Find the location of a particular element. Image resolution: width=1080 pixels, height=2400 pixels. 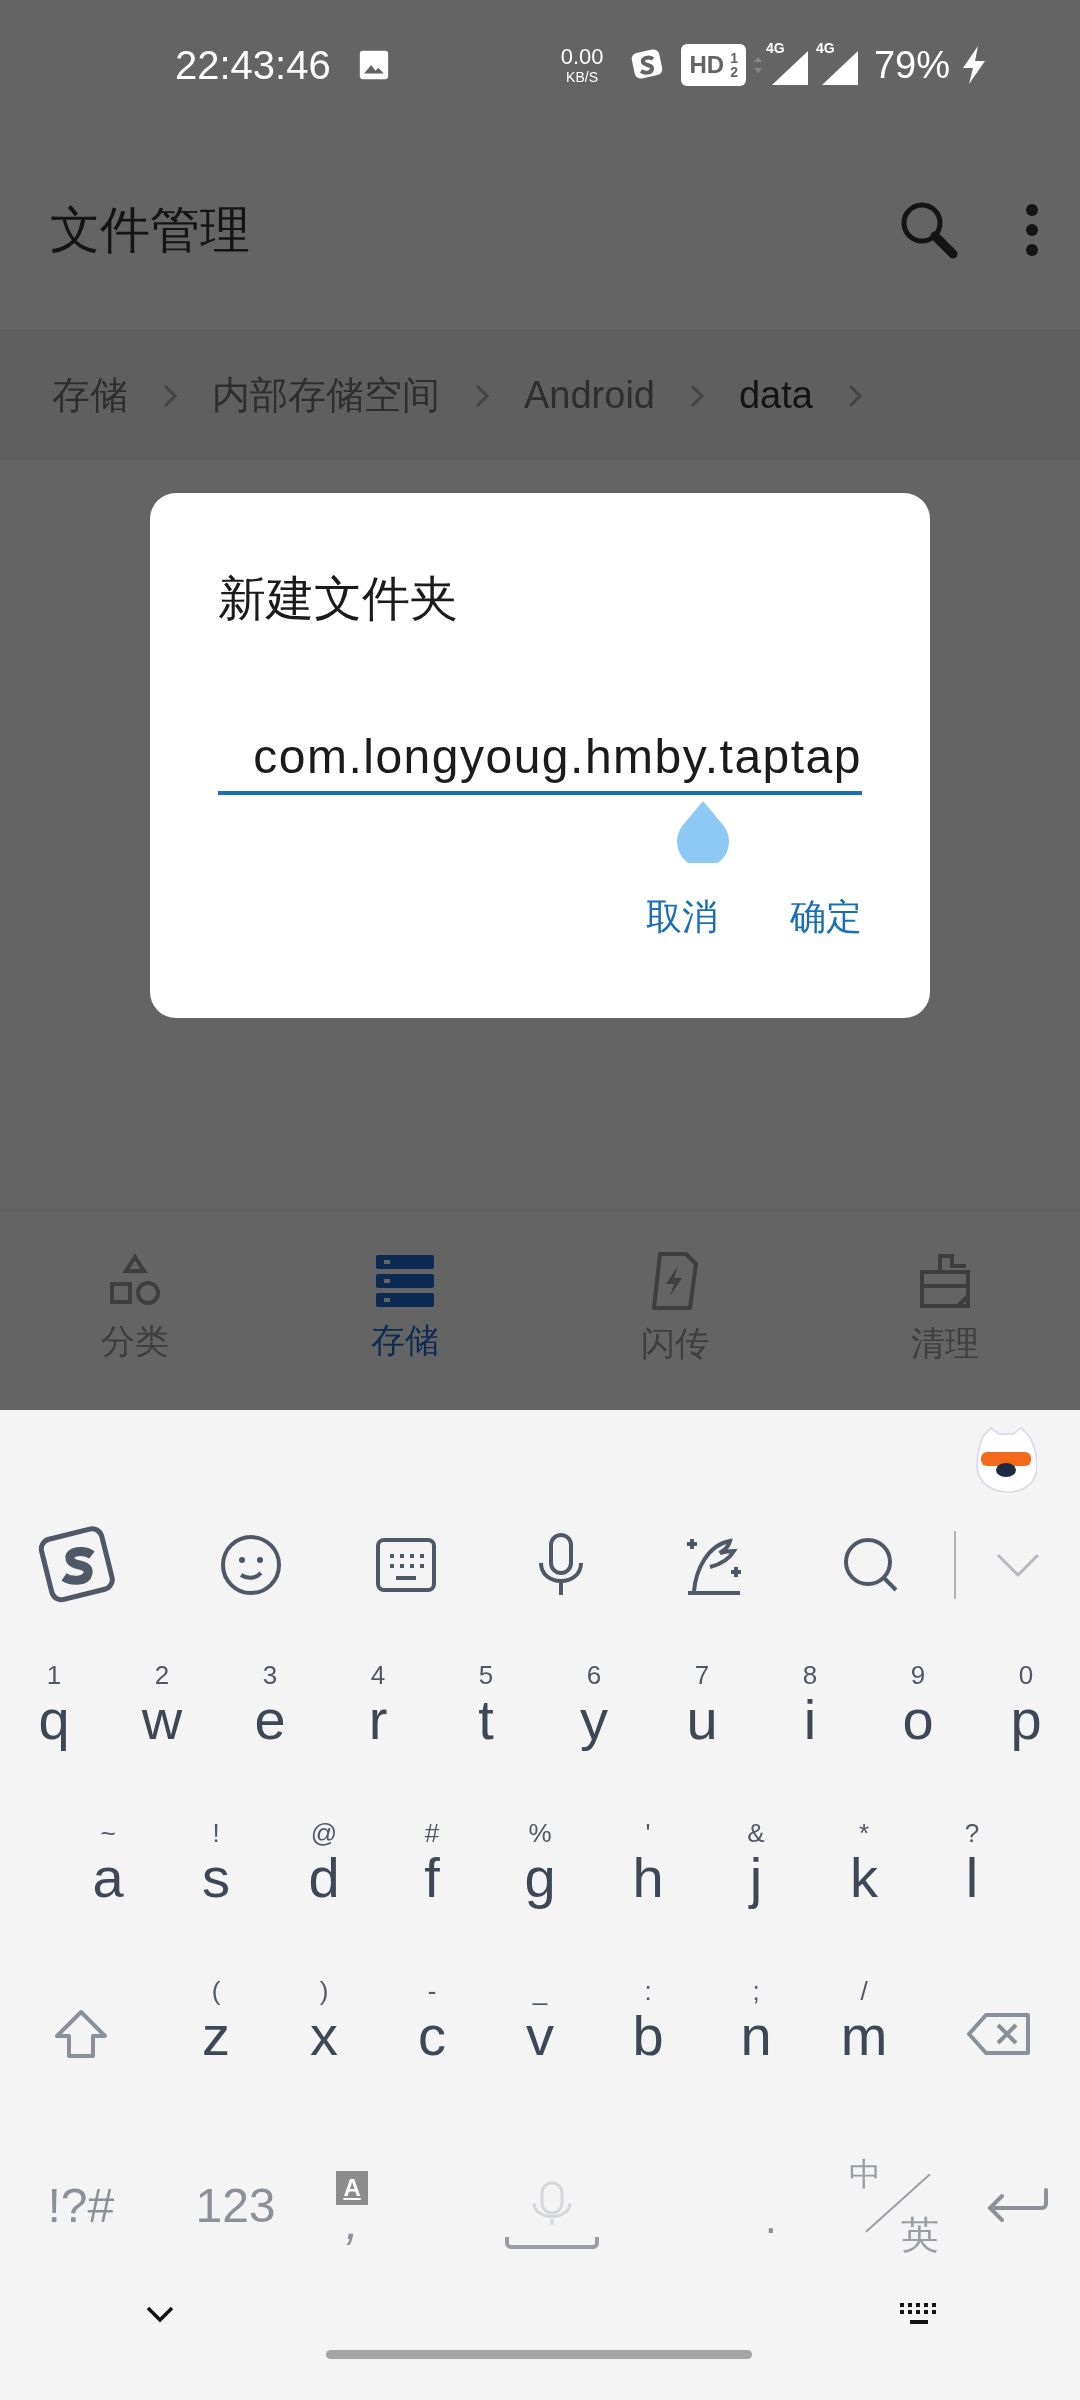

dialog-button: 取消 is located at coordinates (682, 917).